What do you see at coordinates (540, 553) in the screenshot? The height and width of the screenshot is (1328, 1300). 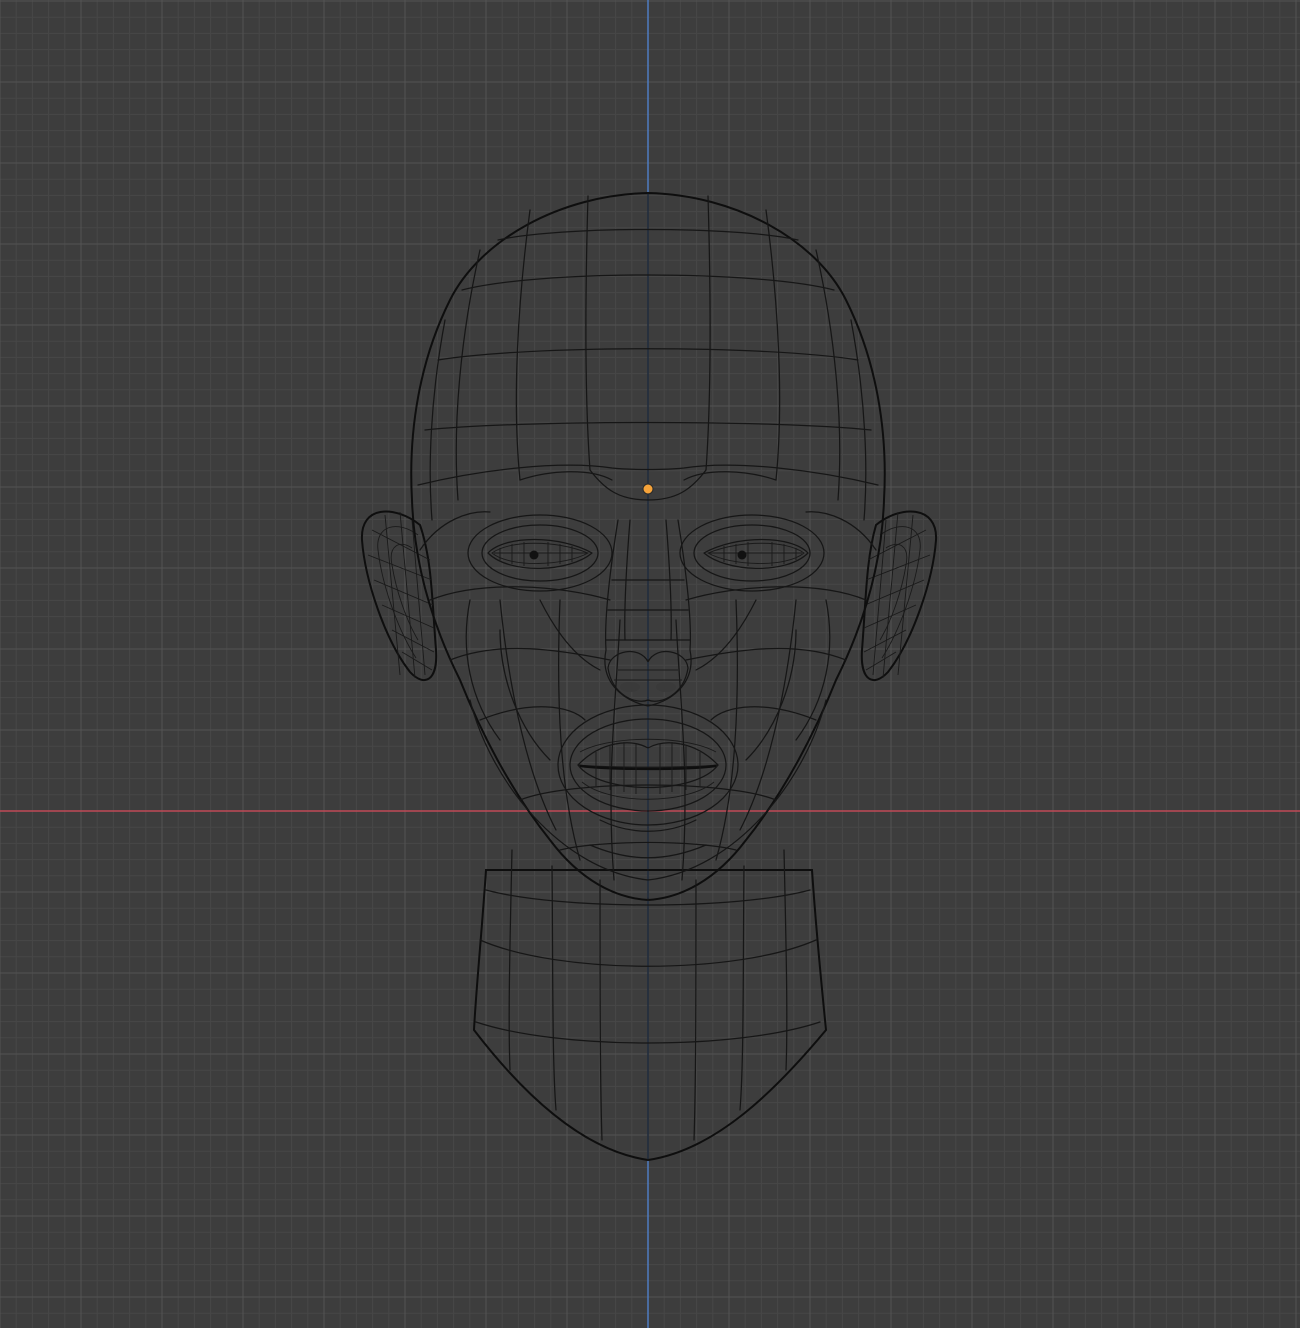 I see `left-eye-region` at bounding box center [540, 553].